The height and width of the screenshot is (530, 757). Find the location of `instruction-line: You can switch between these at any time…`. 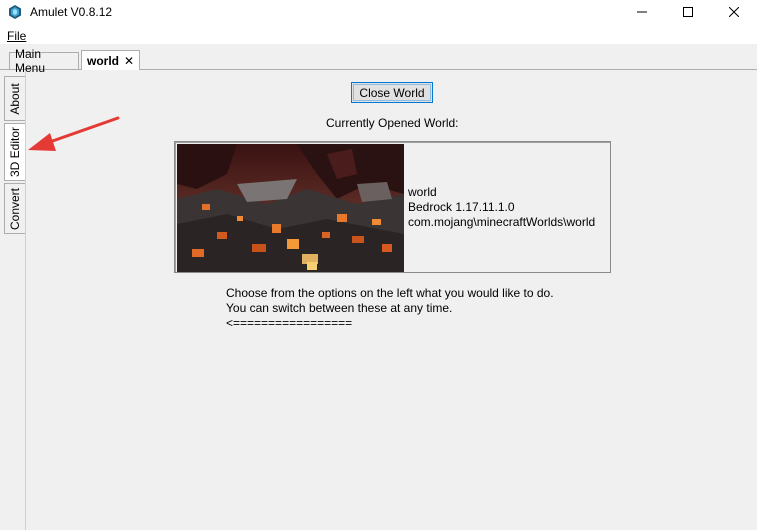

instruction-line: You can switch between these at any time… is located at coordinates (339, 308).